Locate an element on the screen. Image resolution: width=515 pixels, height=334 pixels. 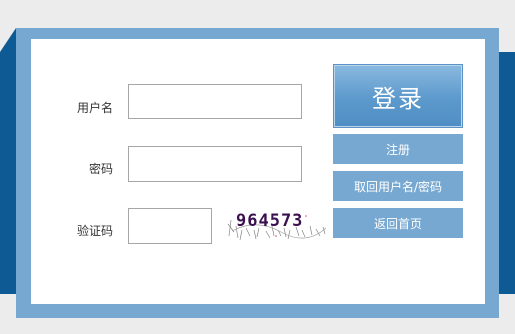
captcha-image: 964573 is located at coordinates (277, 223).